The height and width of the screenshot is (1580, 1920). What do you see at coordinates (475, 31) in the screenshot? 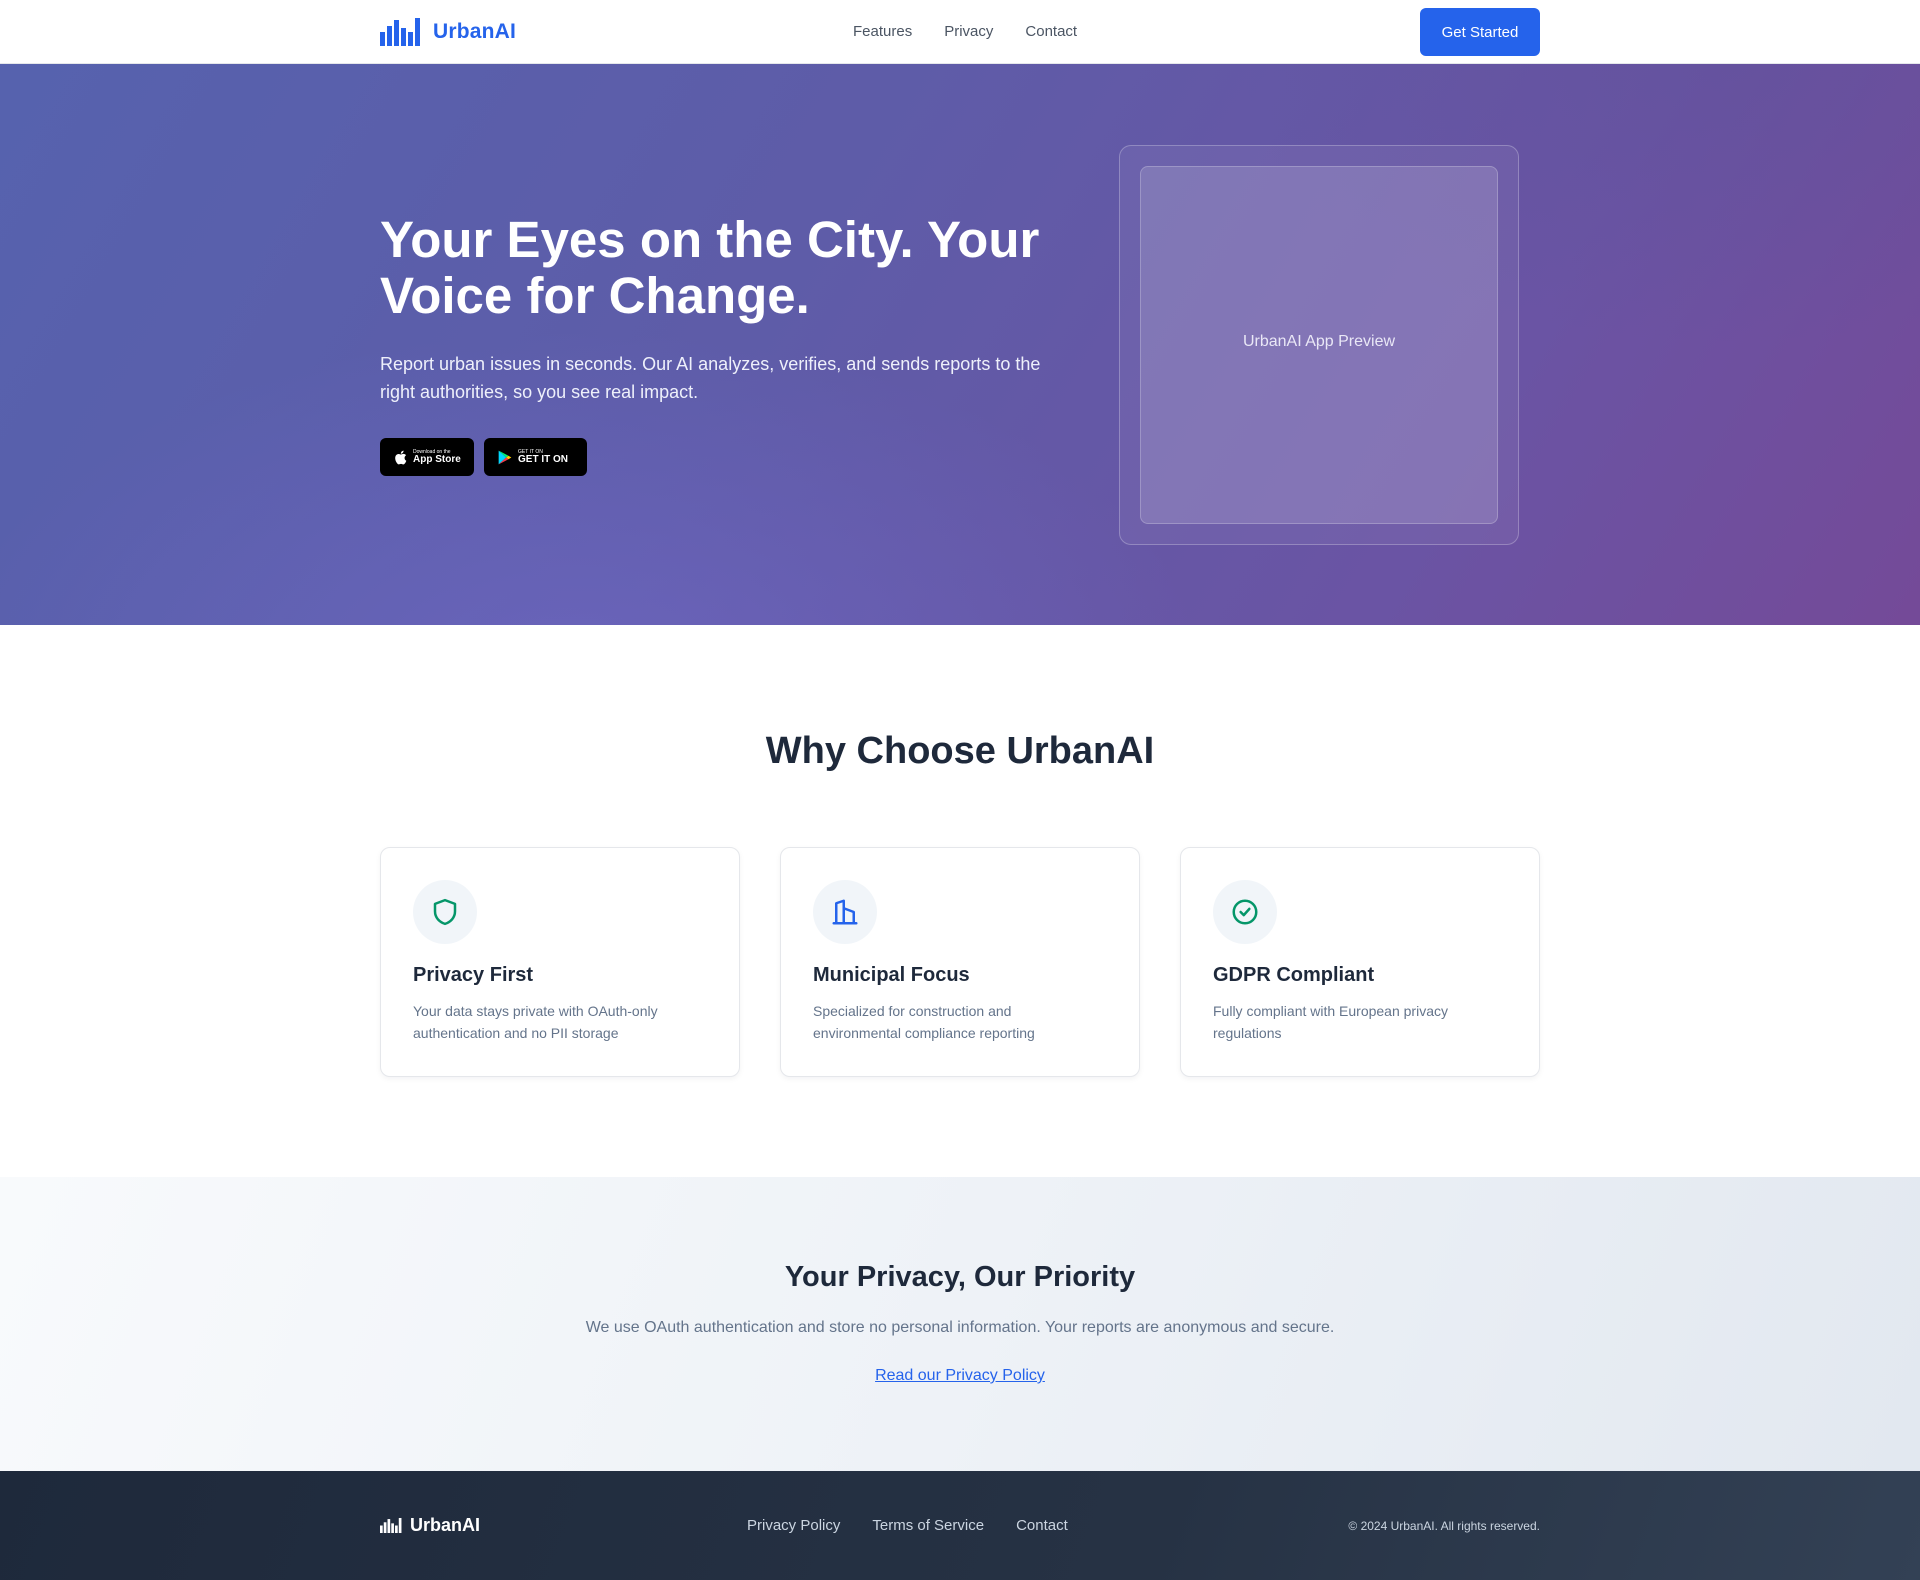
I see `brand-name: UrbanAI` at bounding box center [475, 31].